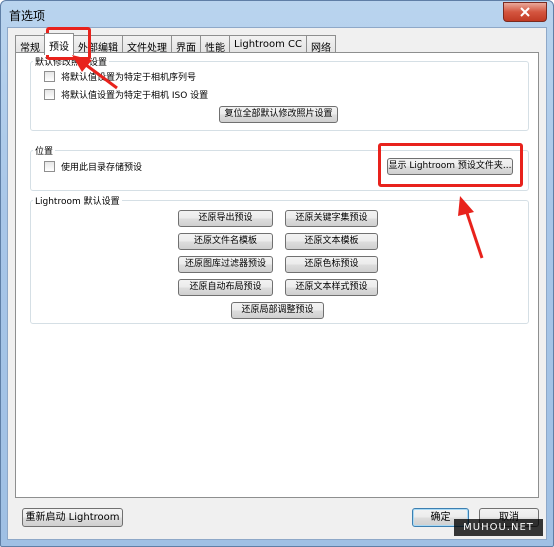 The width and height of the screenshot is (554, 547). I want to click on tab-presets: 预设, so click(59, 44).